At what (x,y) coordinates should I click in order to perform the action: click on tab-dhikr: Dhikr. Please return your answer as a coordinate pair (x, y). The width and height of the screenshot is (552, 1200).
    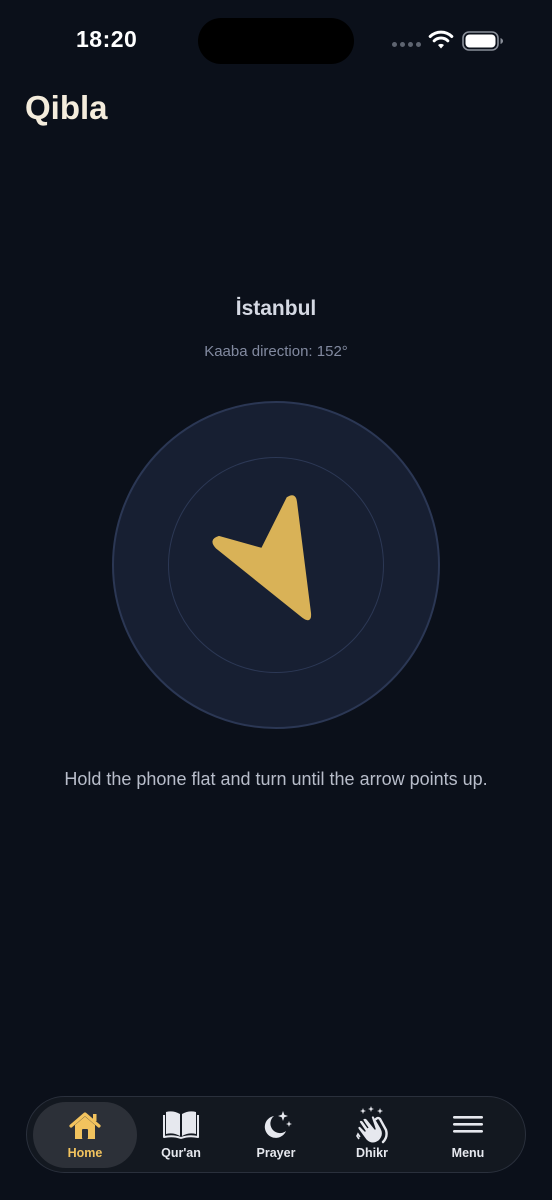
    Looking at the image, I should click on (372, 1134).